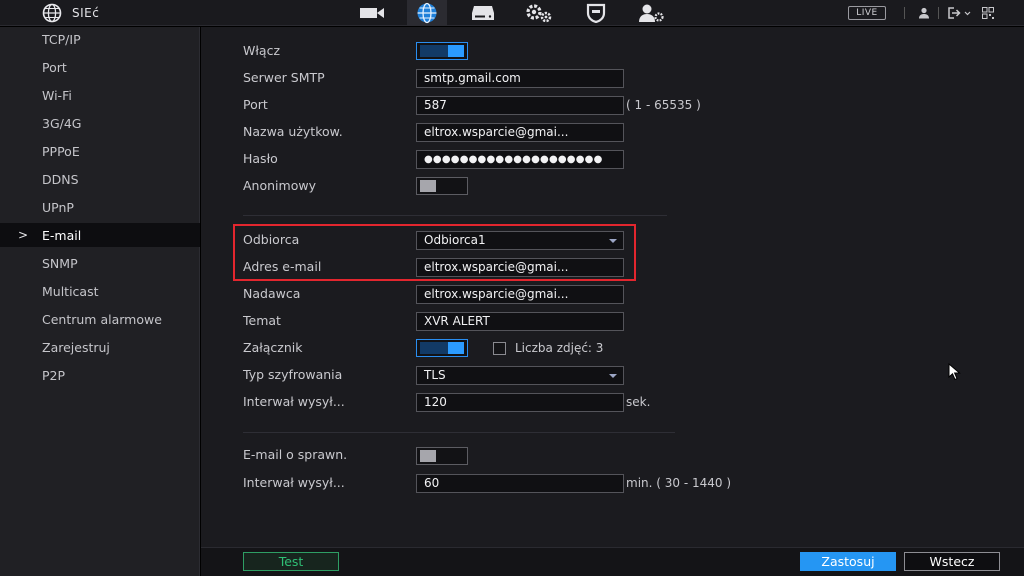 This screenshot has height=576, width=1024. Describe the element at coordinates (272, 293) in the screenshot. I see `sender-label: Nadawca` at that location.